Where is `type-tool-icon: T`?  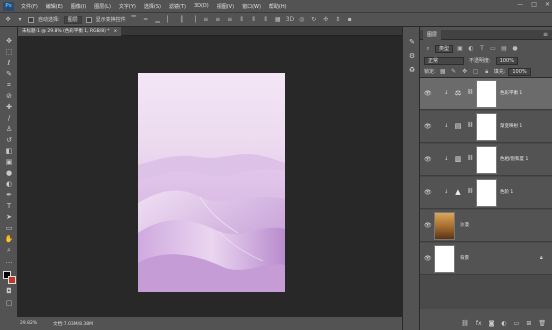 type-tool-icon: T is located at coordinates (9, 206).